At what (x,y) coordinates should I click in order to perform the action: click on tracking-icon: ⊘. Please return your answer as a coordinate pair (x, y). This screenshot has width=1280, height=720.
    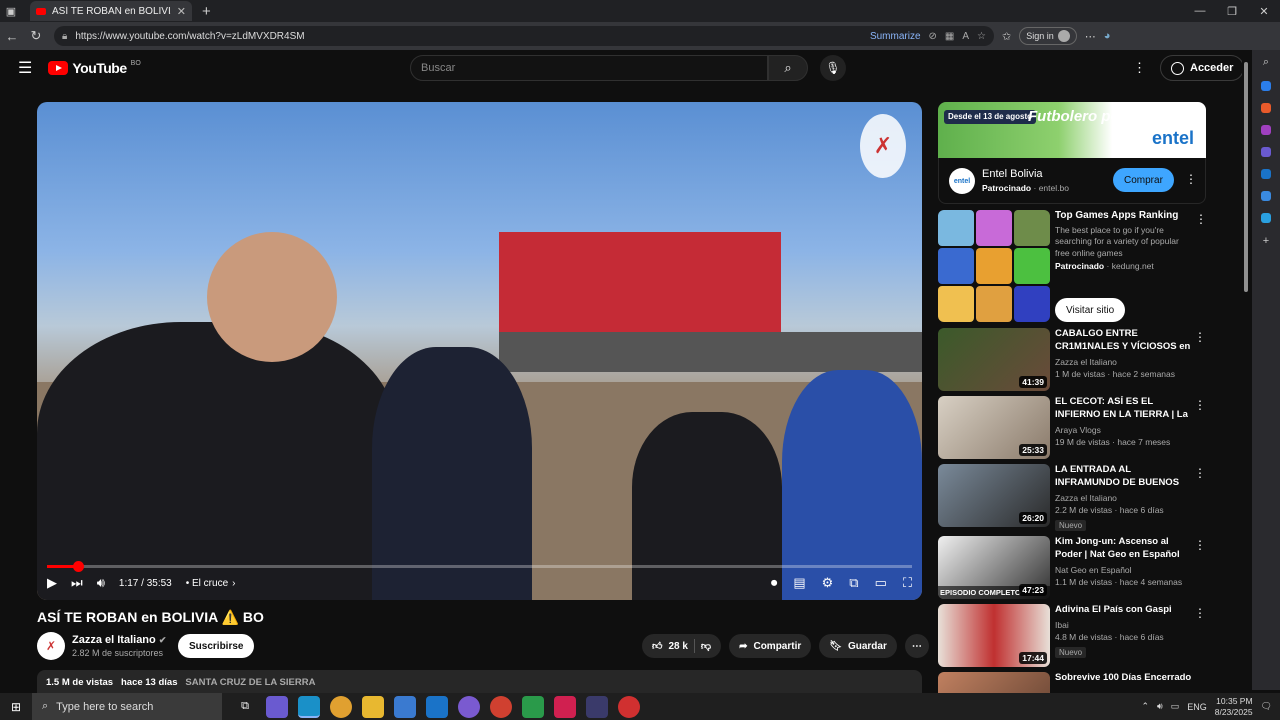
    Looking at the image, I should click on (933, 36).